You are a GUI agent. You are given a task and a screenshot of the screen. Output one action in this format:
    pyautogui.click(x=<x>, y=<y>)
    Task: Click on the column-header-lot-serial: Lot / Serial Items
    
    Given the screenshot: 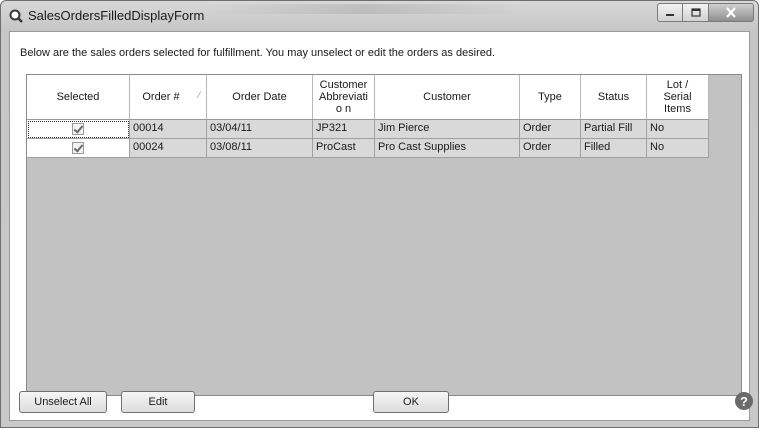 What is the action you would take?
    pyautogui.click(x=678, y=97)
    